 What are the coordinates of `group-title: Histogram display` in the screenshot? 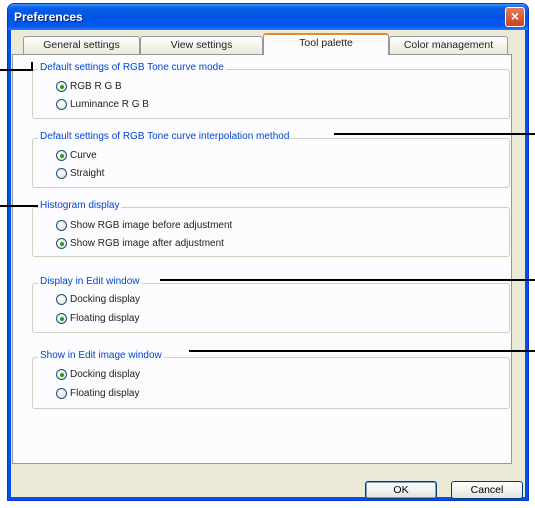 It's located at (80, 205).